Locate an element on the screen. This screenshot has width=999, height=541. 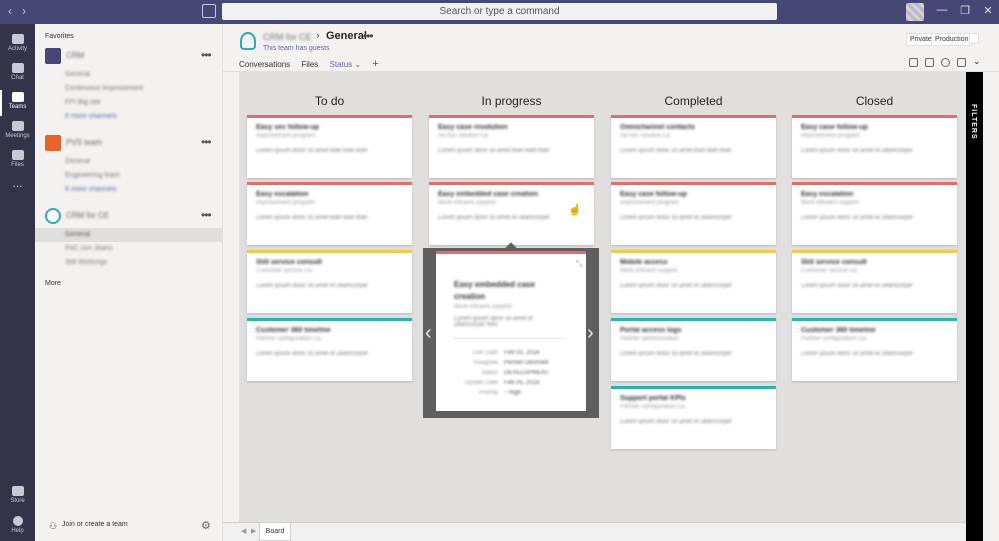
card-title: Easy embedded case creation is located at coordinates (488, 194).